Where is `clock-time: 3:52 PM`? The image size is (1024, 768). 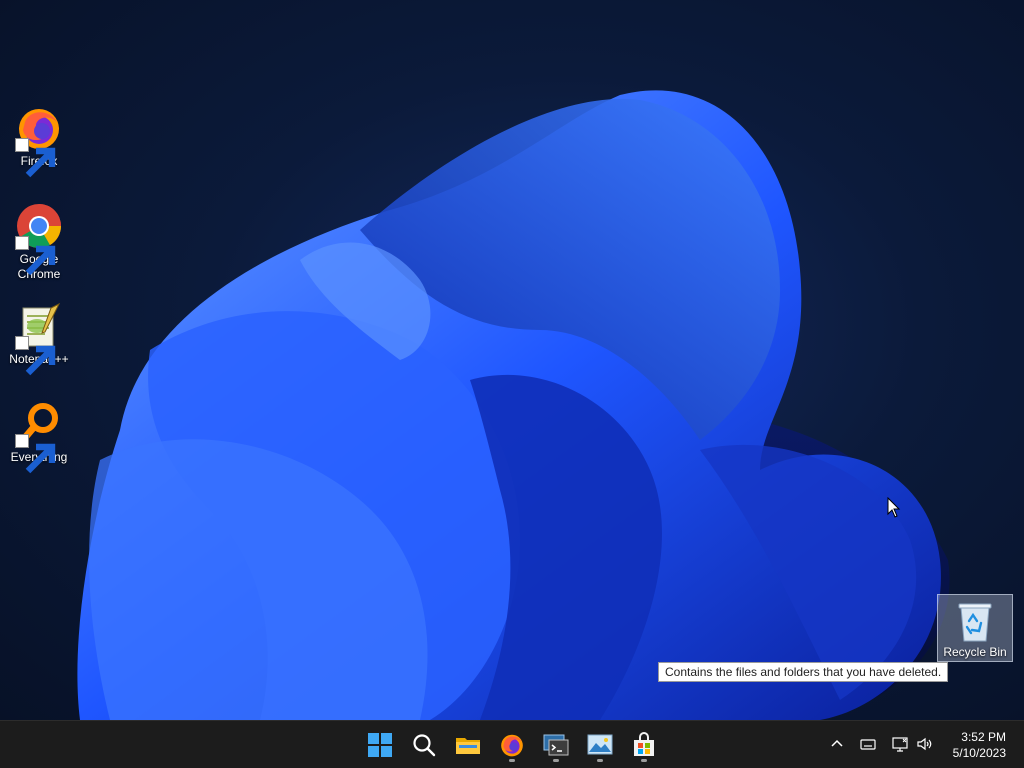
clock-time: 3:52 PM is located at coordinates (983, 737).